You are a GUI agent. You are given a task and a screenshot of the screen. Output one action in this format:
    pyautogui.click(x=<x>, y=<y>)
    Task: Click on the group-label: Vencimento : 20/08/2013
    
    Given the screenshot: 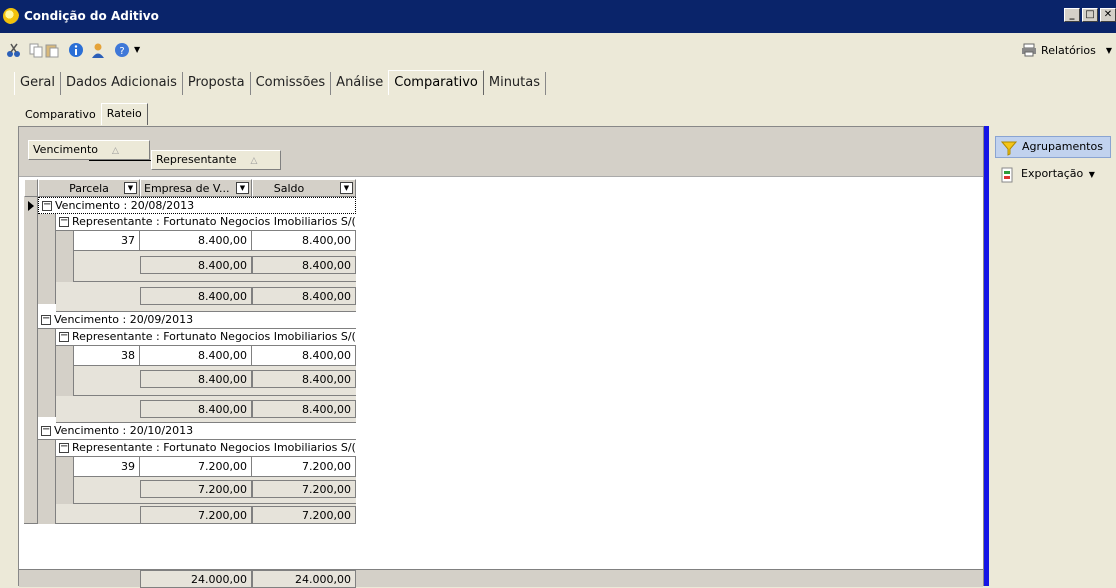 What is the action you would take?
    pyautogui.click(x=125, y=205)
    